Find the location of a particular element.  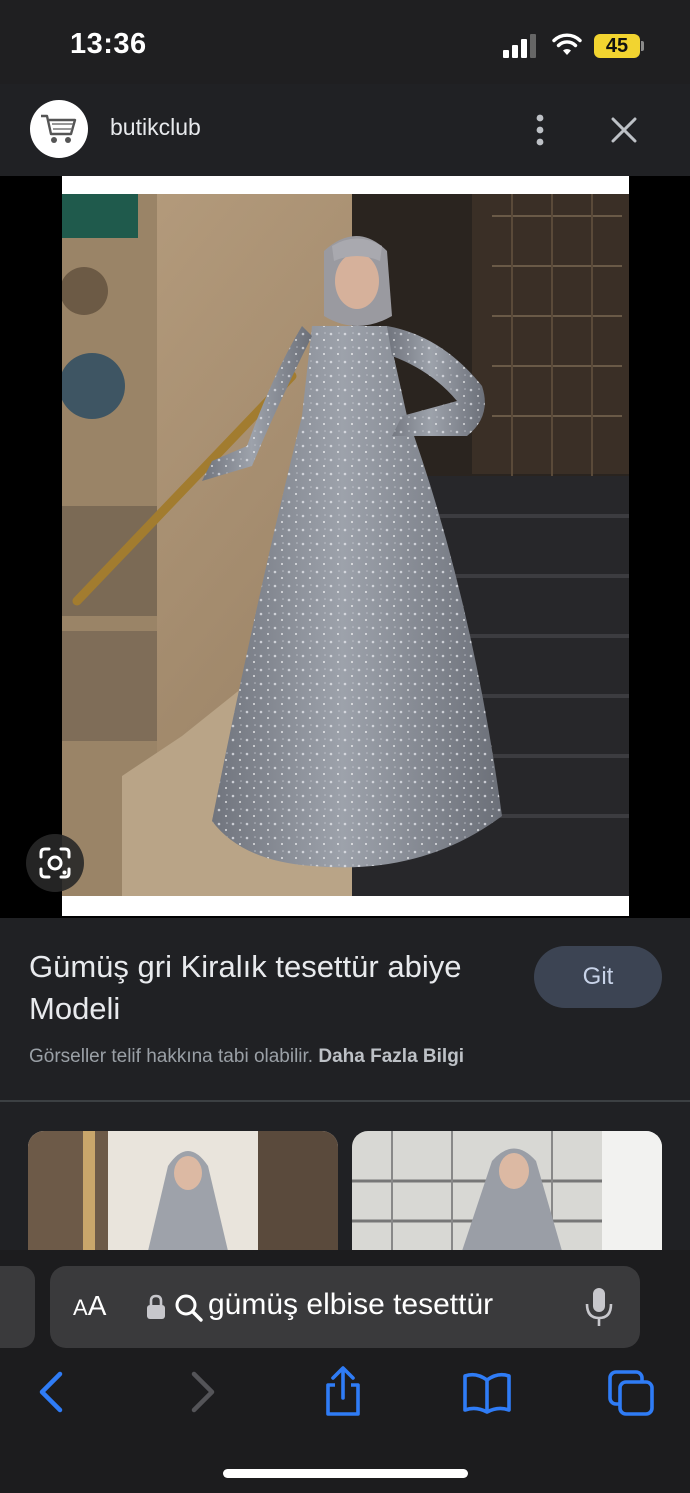

back-arrow-icon is located at coordinates (53, 1392).